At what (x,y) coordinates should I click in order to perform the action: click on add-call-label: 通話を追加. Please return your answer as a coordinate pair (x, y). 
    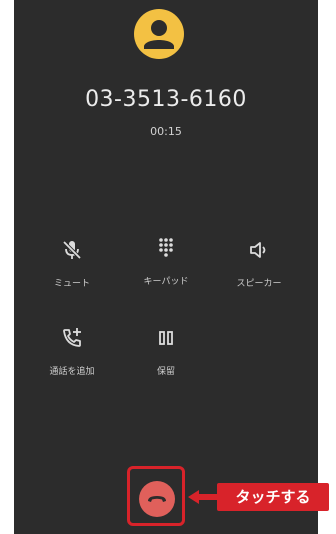
    Looking at the image, I should click on (72, 372).